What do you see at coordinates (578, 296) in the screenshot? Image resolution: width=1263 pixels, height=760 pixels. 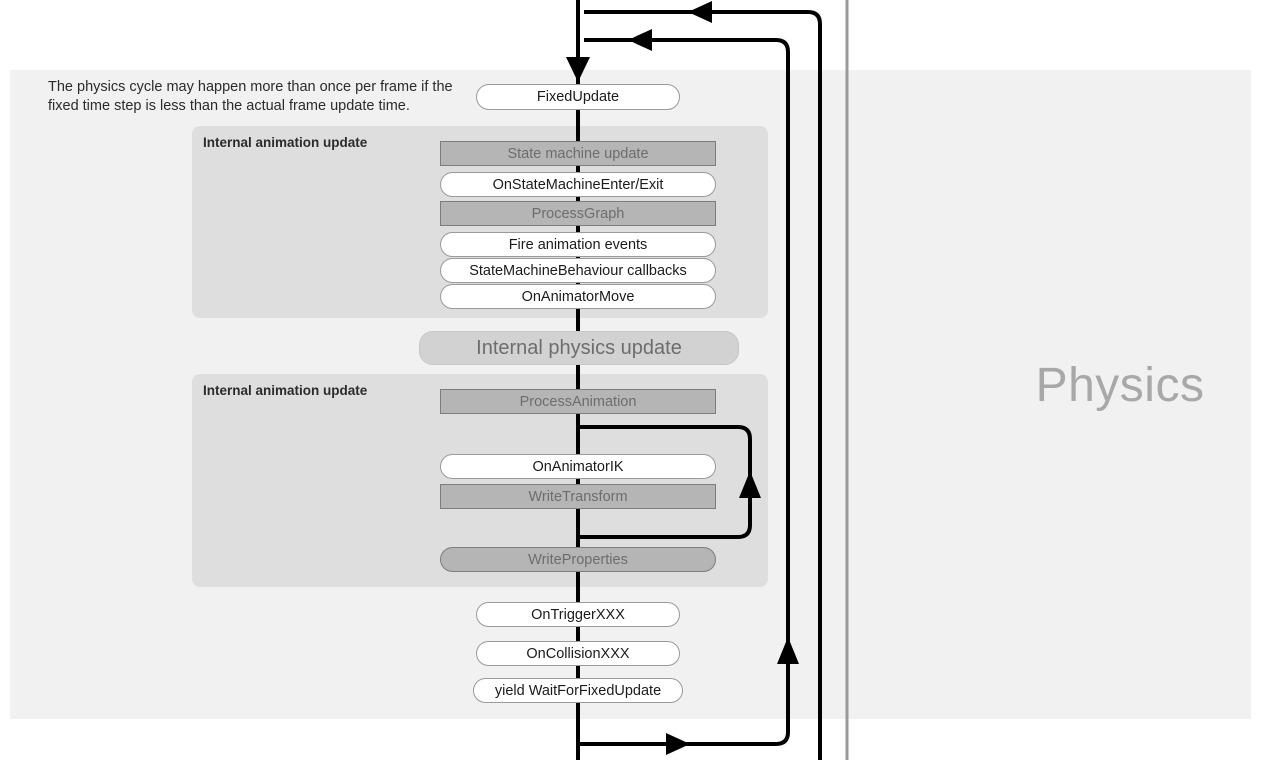 I see `node-onanimatormove: OnAnimatorMove` at bounding box center [578, 296].